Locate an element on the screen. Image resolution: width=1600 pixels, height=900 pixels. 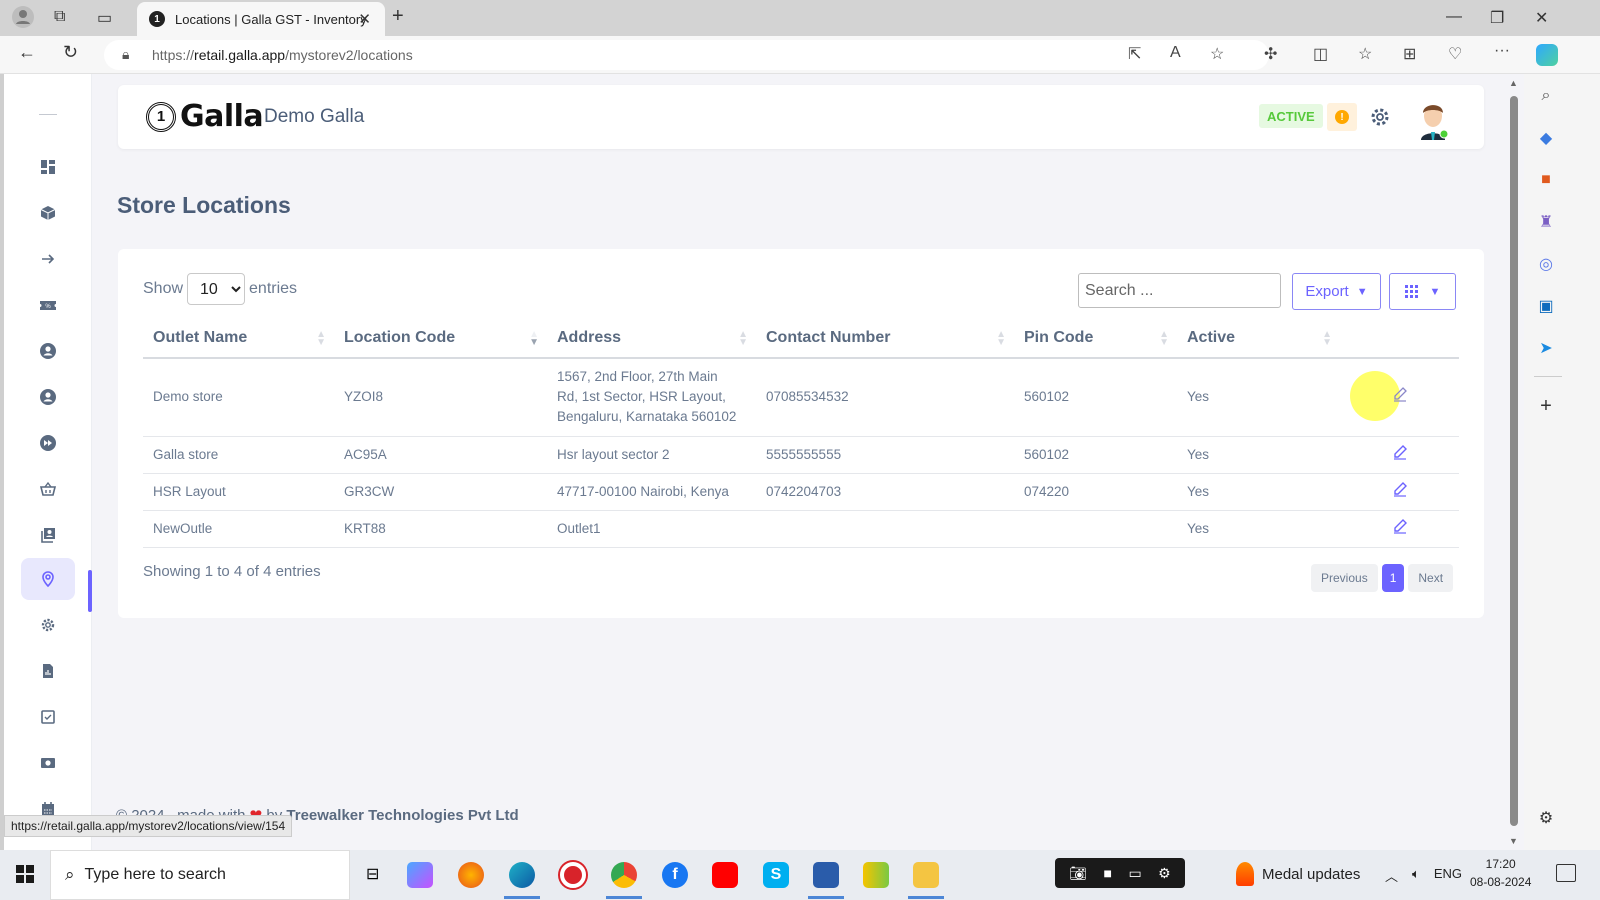
entries-per-page-select: 10 is located at coordinates (216, 289).